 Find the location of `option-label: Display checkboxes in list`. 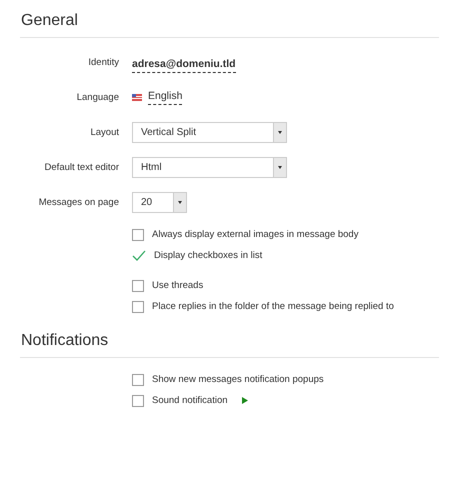

option-label: Display checkboxes in list is located at coordinates (208, 255).